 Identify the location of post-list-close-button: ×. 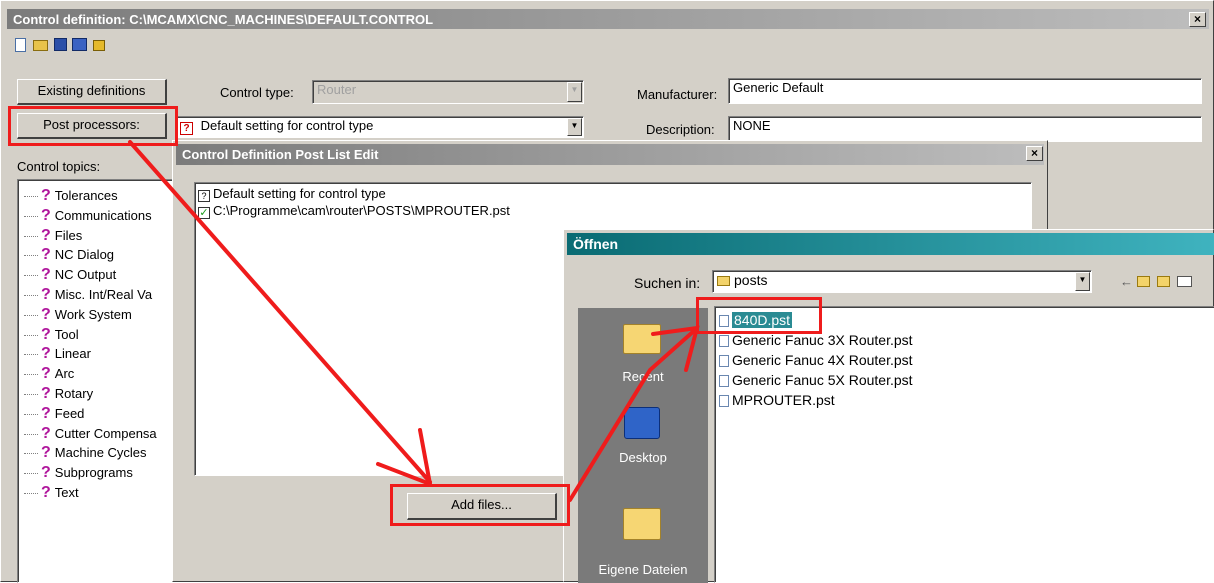
(1034, 153).